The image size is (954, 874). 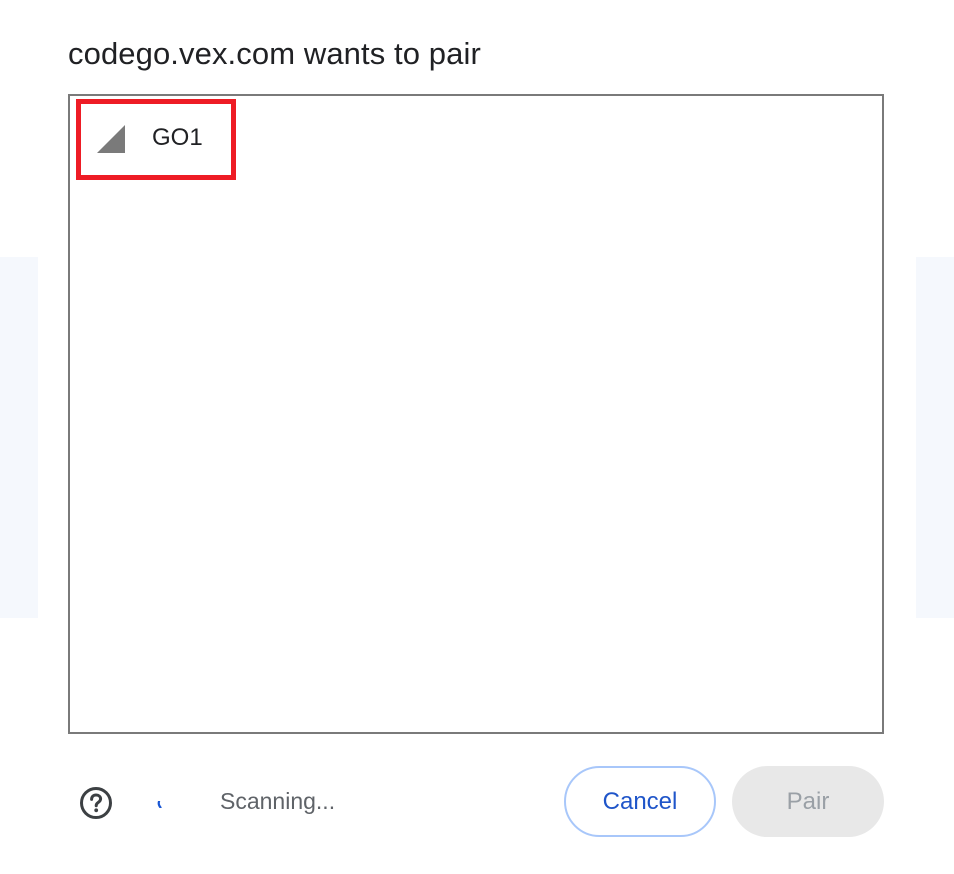 I want to click on dialog-title: codego.vex.com wants to pair, so click(x=274, y=53).